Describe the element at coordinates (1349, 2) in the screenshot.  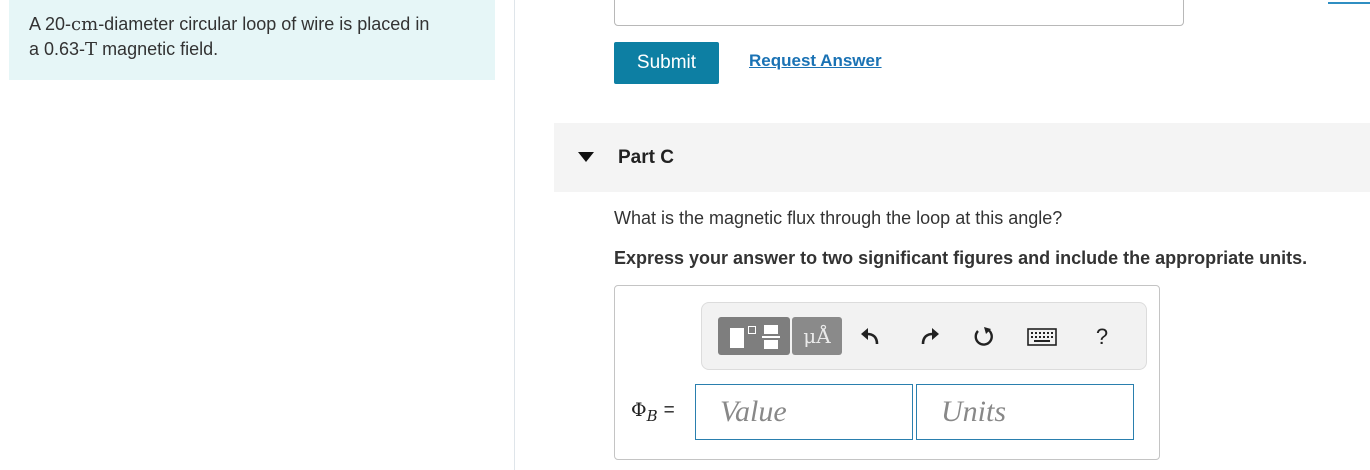
I see `top-right-link` at that location.